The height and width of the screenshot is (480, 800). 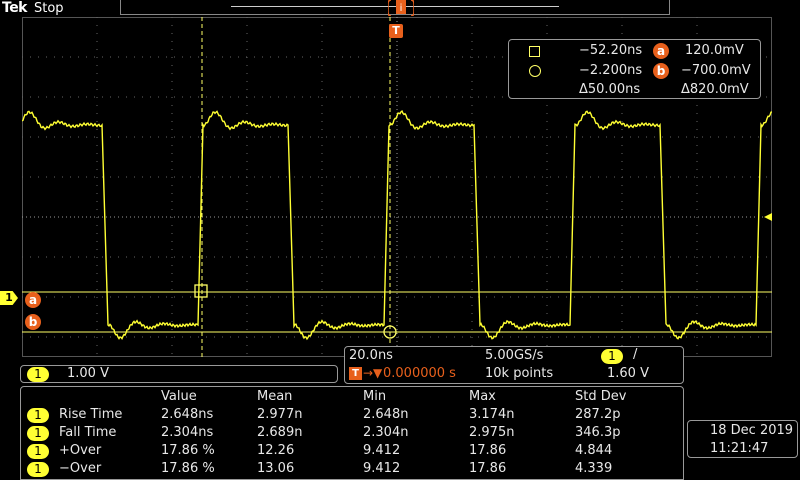 What do you see at coordinates (179, 396) in the screenshot?
I see `measurement-header: Value` at bounding box center [179, 396].